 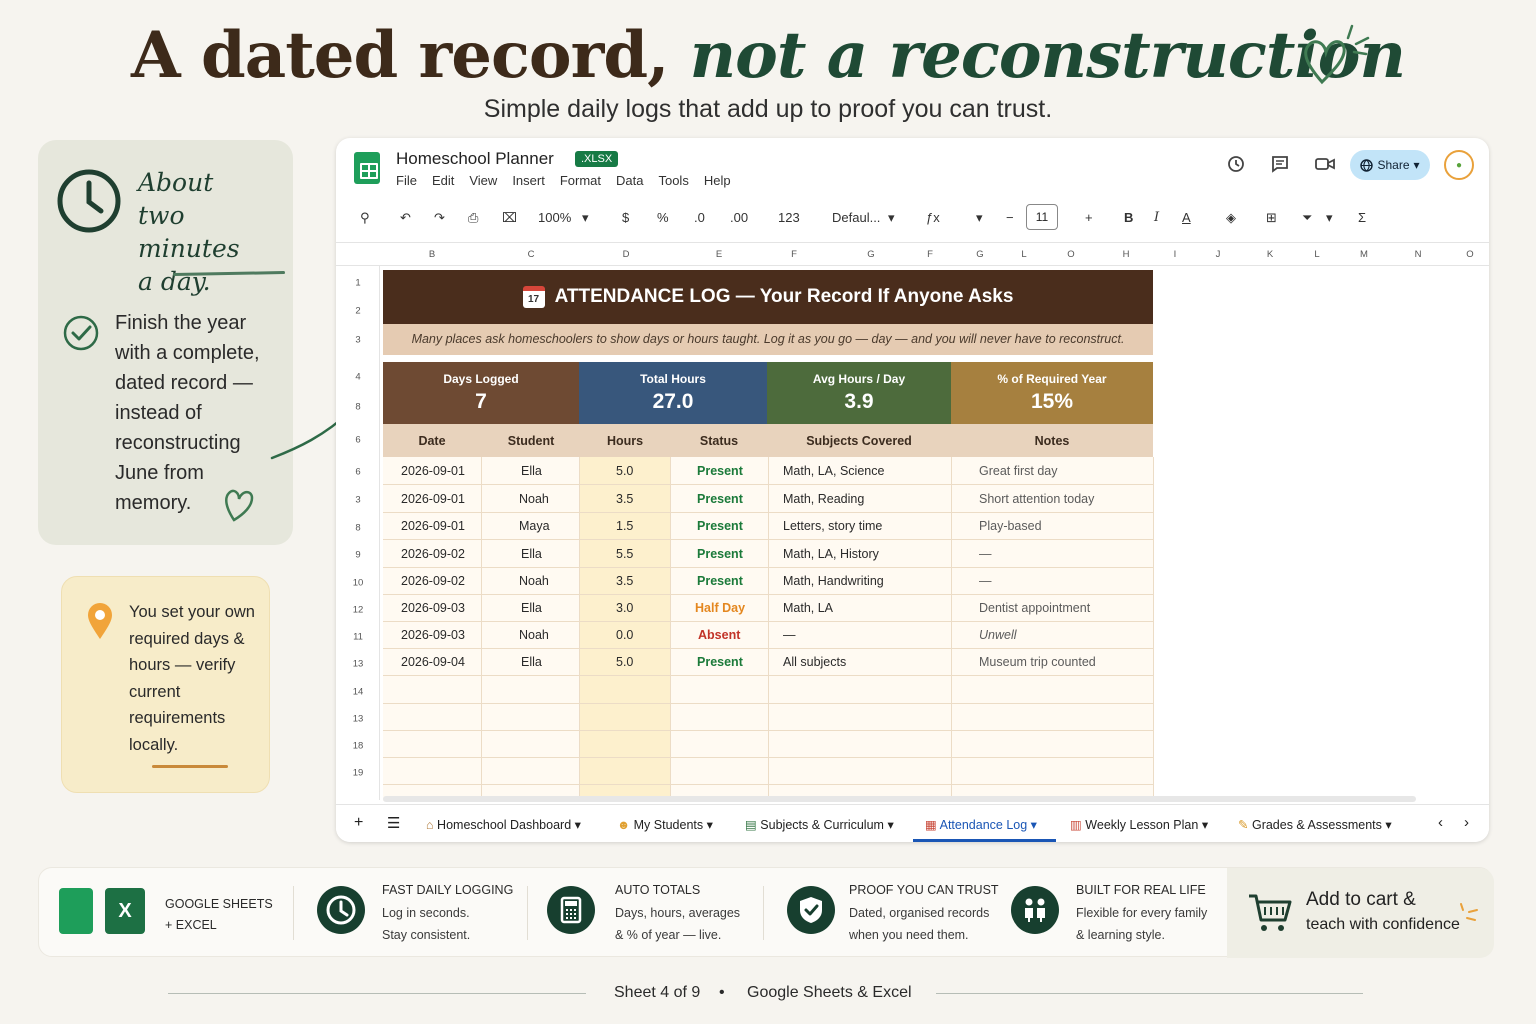 I want to click on row-header: 19, so click(x=358, y=773).